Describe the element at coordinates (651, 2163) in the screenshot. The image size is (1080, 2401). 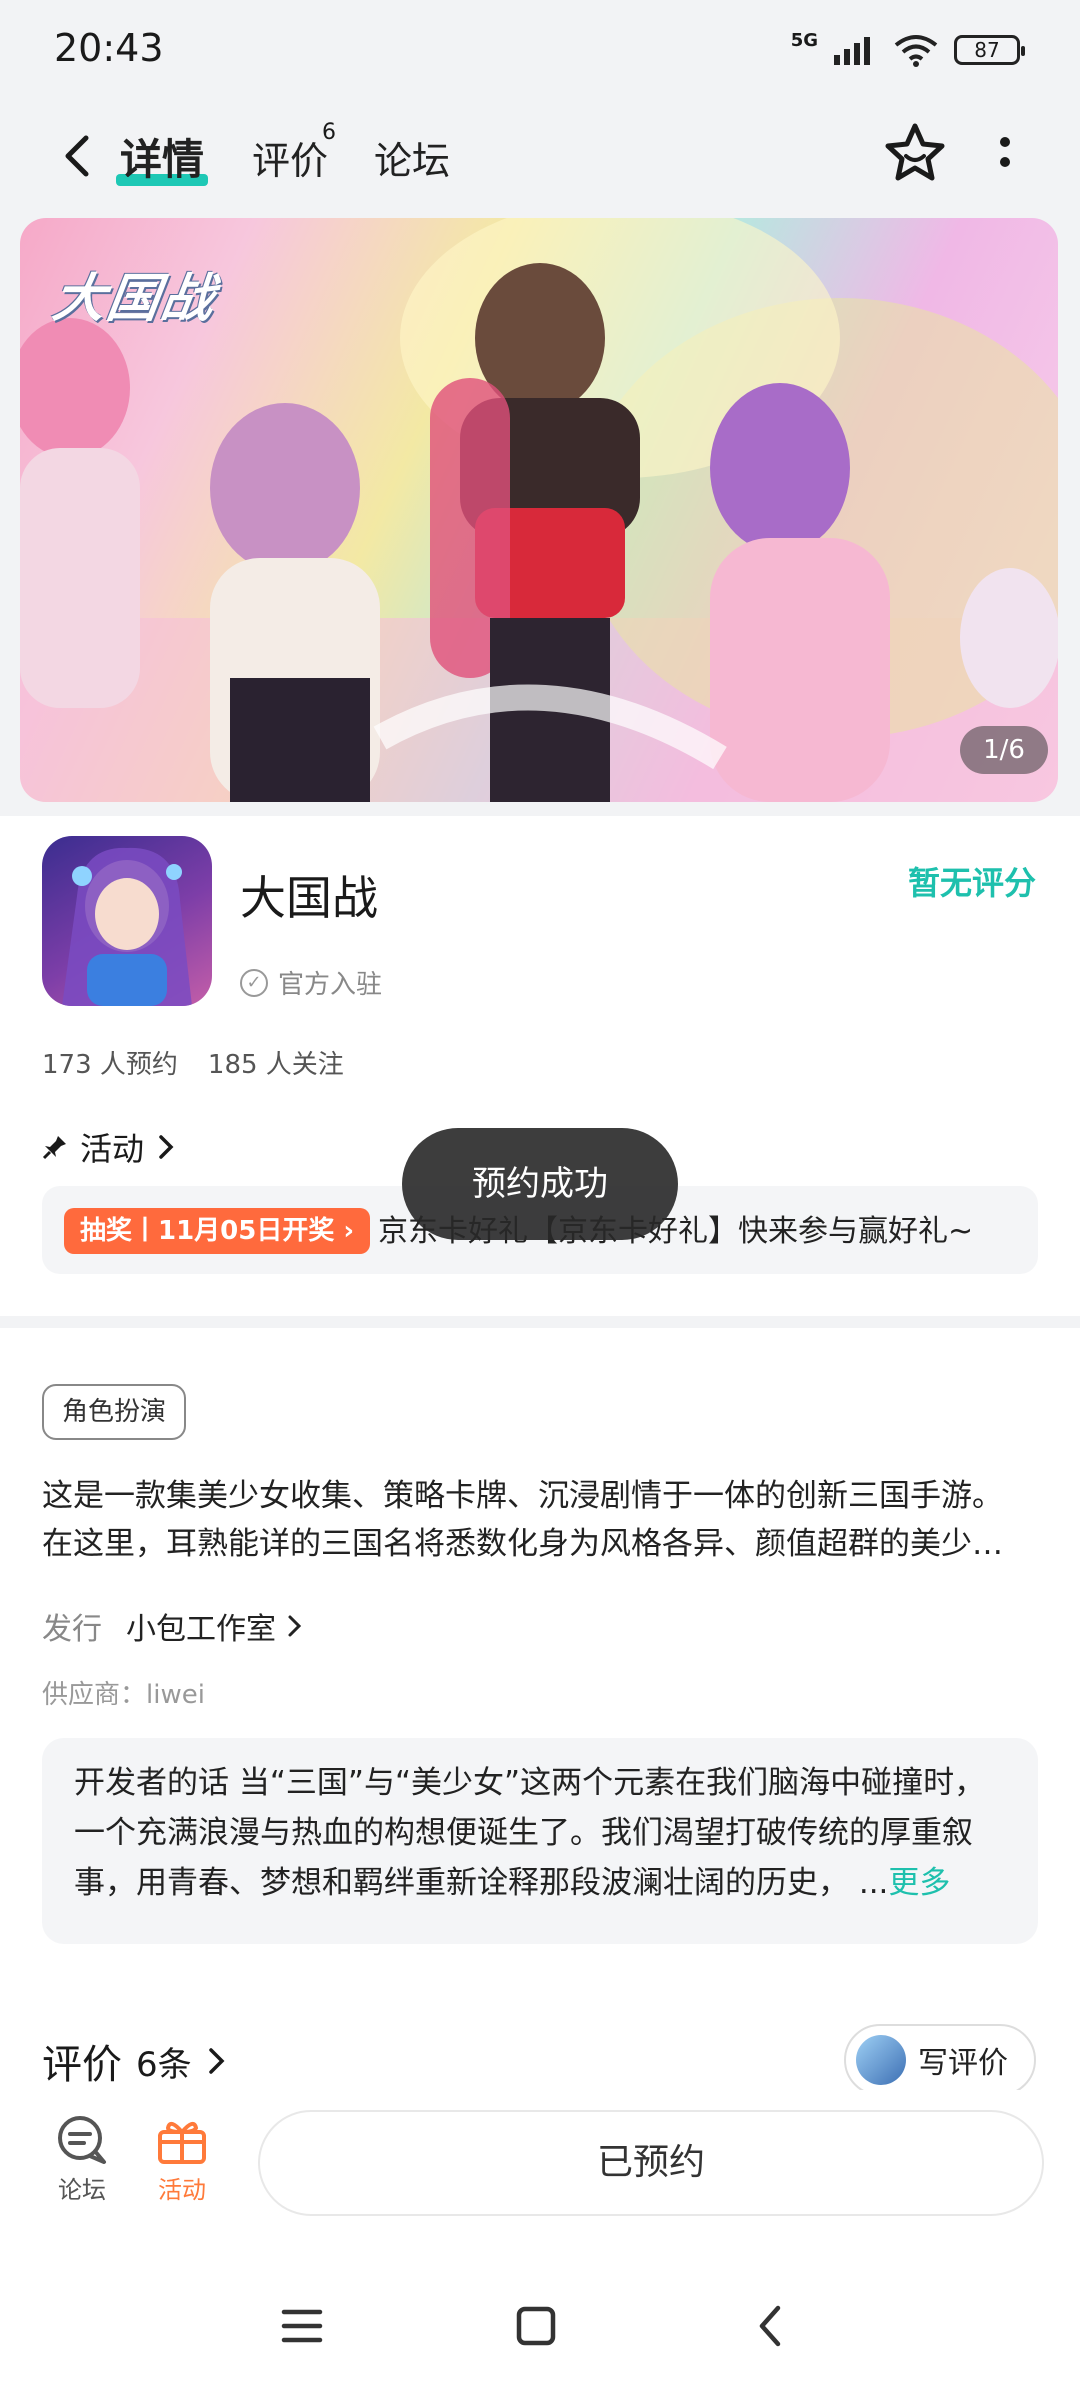
I see `reserved-button: 已预约` at that location.